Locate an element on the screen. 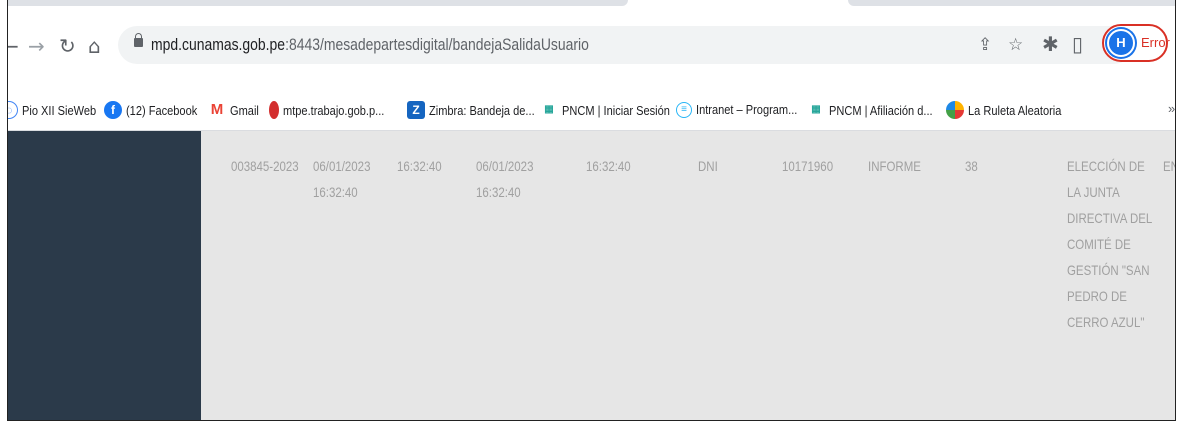 The image size is (1178, 425). reload-icon: ↻ is located at coordinates (67, 46).